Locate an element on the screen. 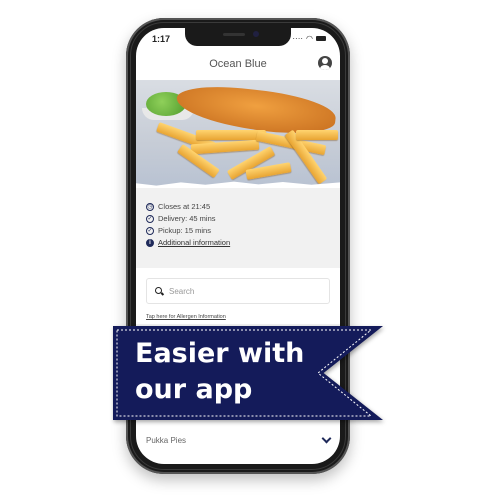  allergen-info-link: Tap here for Allergen Information is located at coordinates (186, 317).